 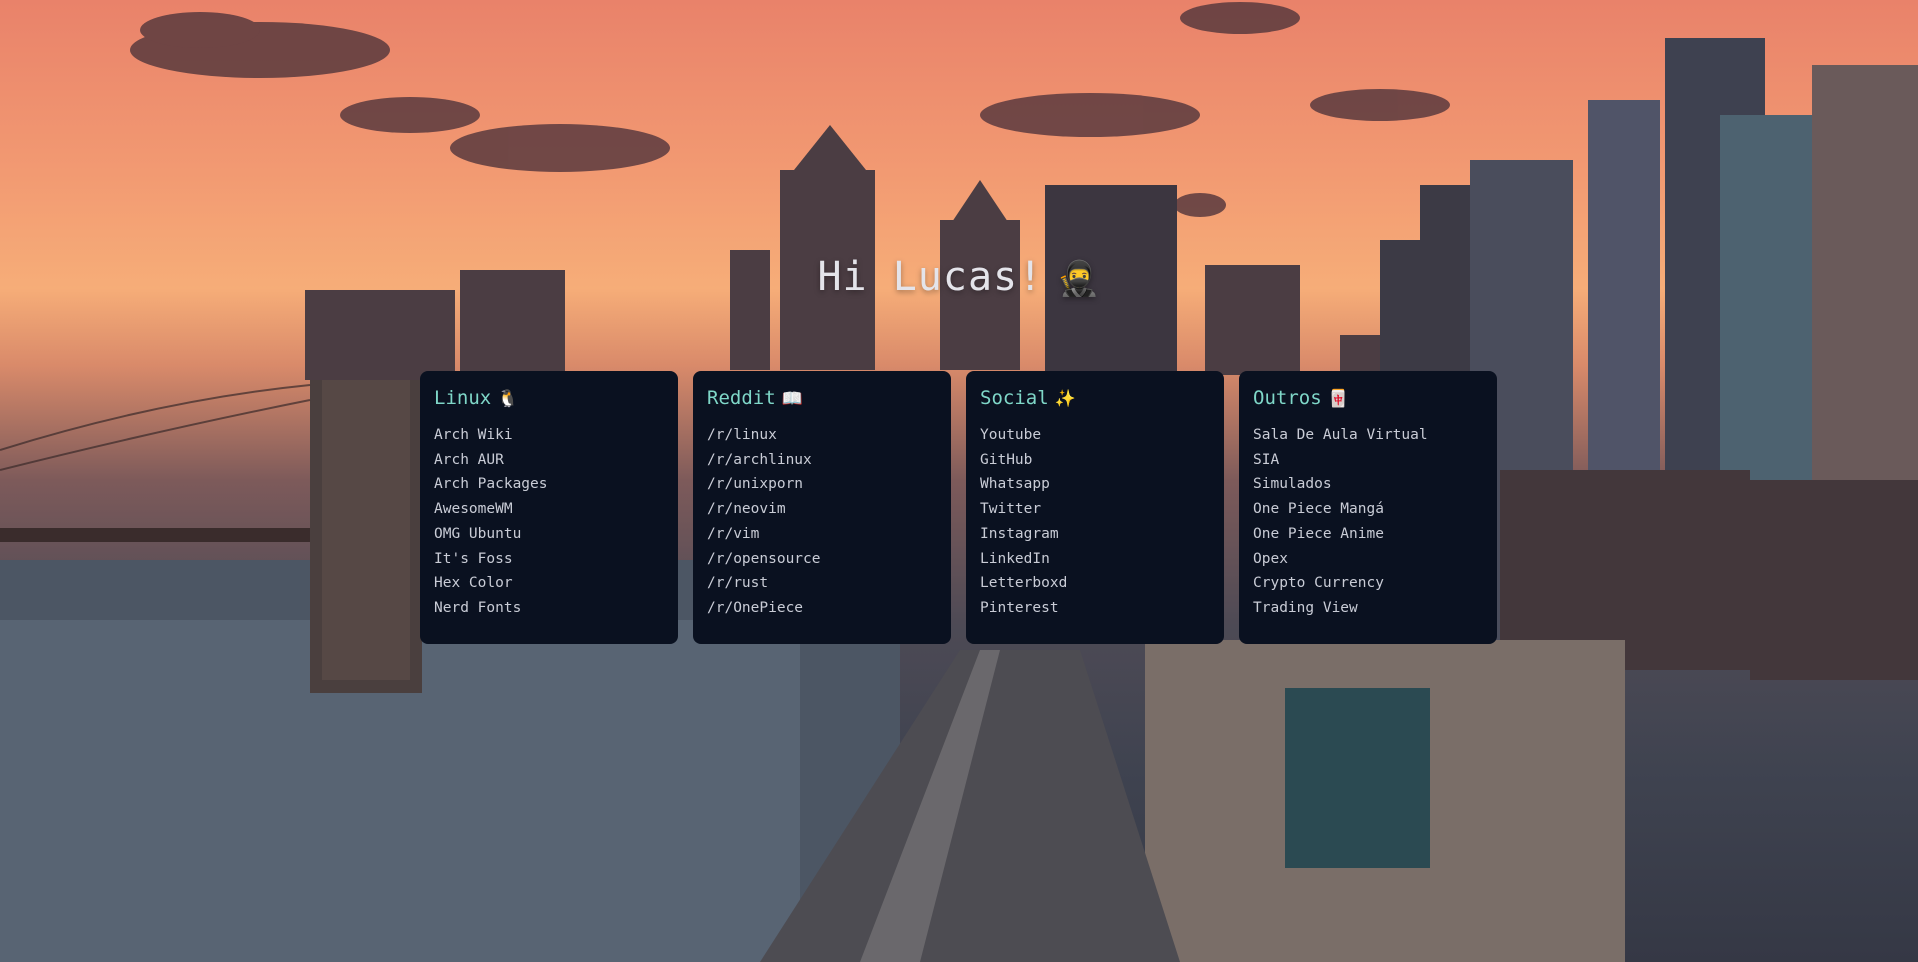 I want to click on link-hex-color: Hex Color, so click(x=549, y=583).